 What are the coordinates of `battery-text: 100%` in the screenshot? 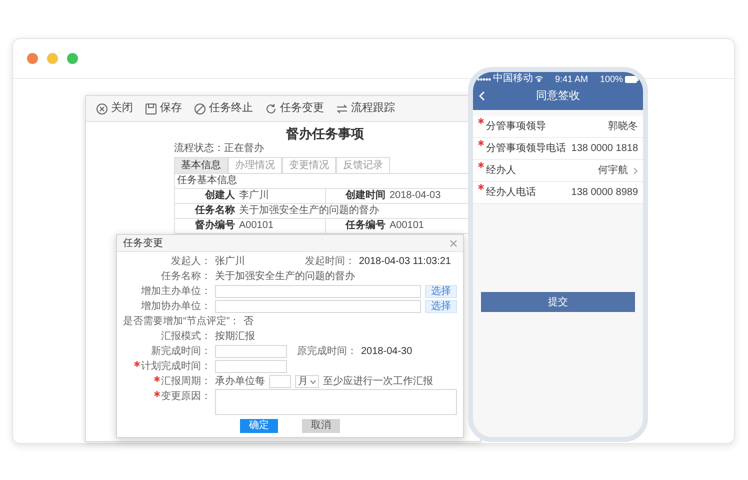 It's located at (611, 79).